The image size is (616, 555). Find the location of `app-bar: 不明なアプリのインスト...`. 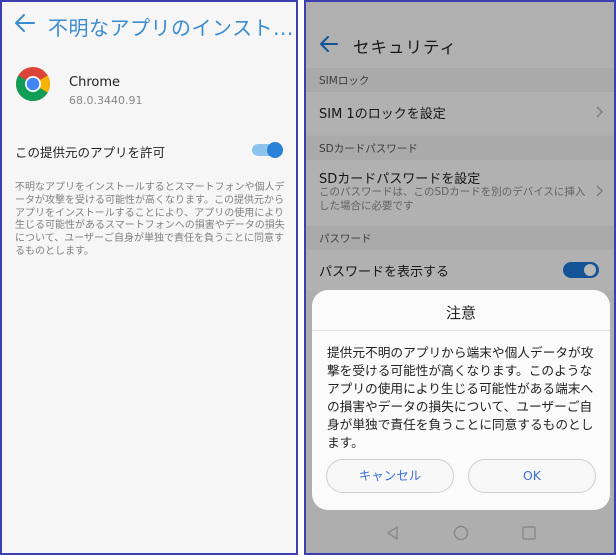

app-bar: 不明なアプリのインスト... is located at coordinates (149, 26).